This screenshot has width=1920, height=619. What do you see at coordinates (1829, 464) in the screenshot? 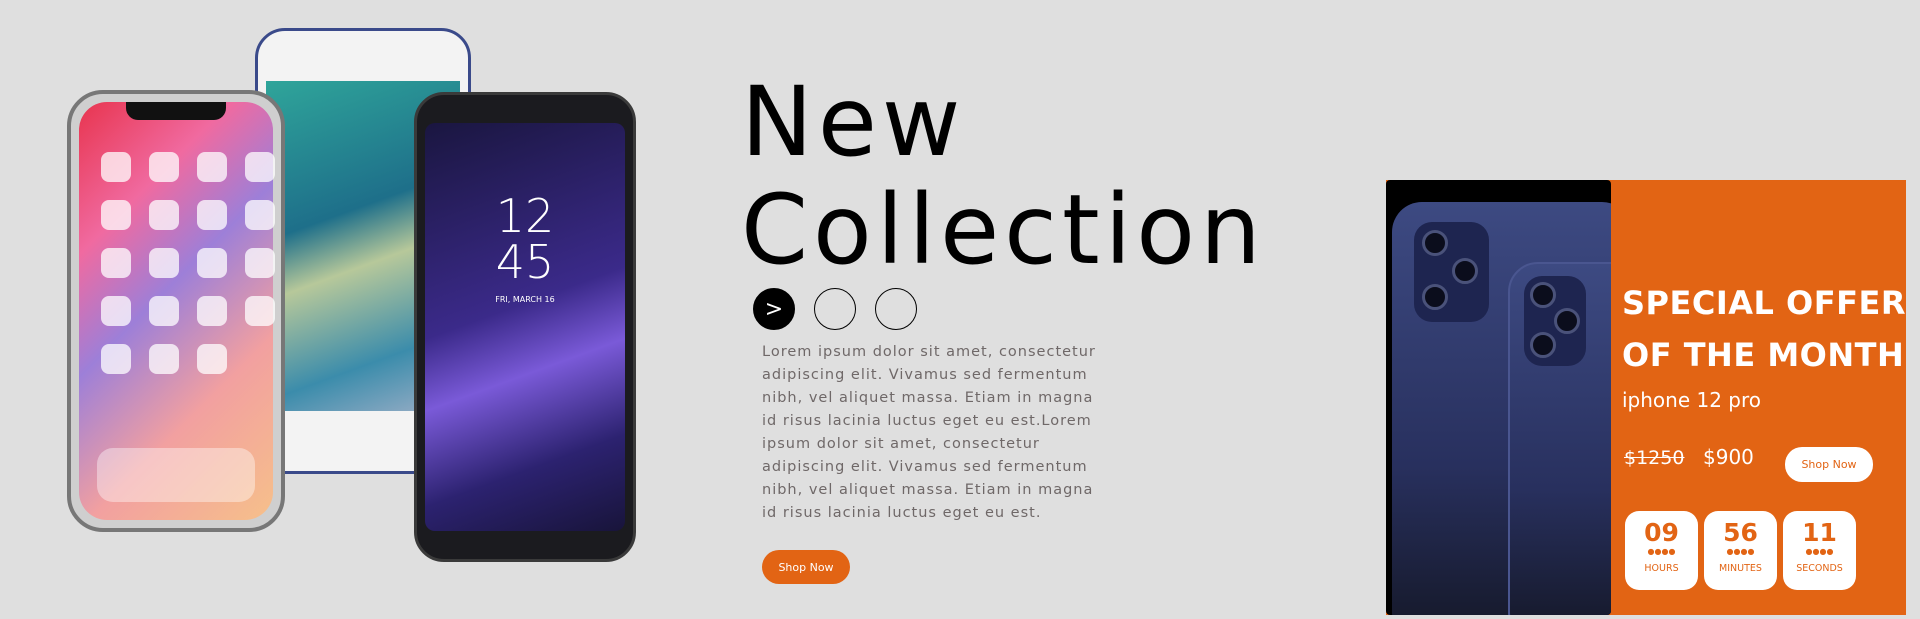
I see `offer-shop-now-button: Shop Now` at bounding box center [1829, 464].